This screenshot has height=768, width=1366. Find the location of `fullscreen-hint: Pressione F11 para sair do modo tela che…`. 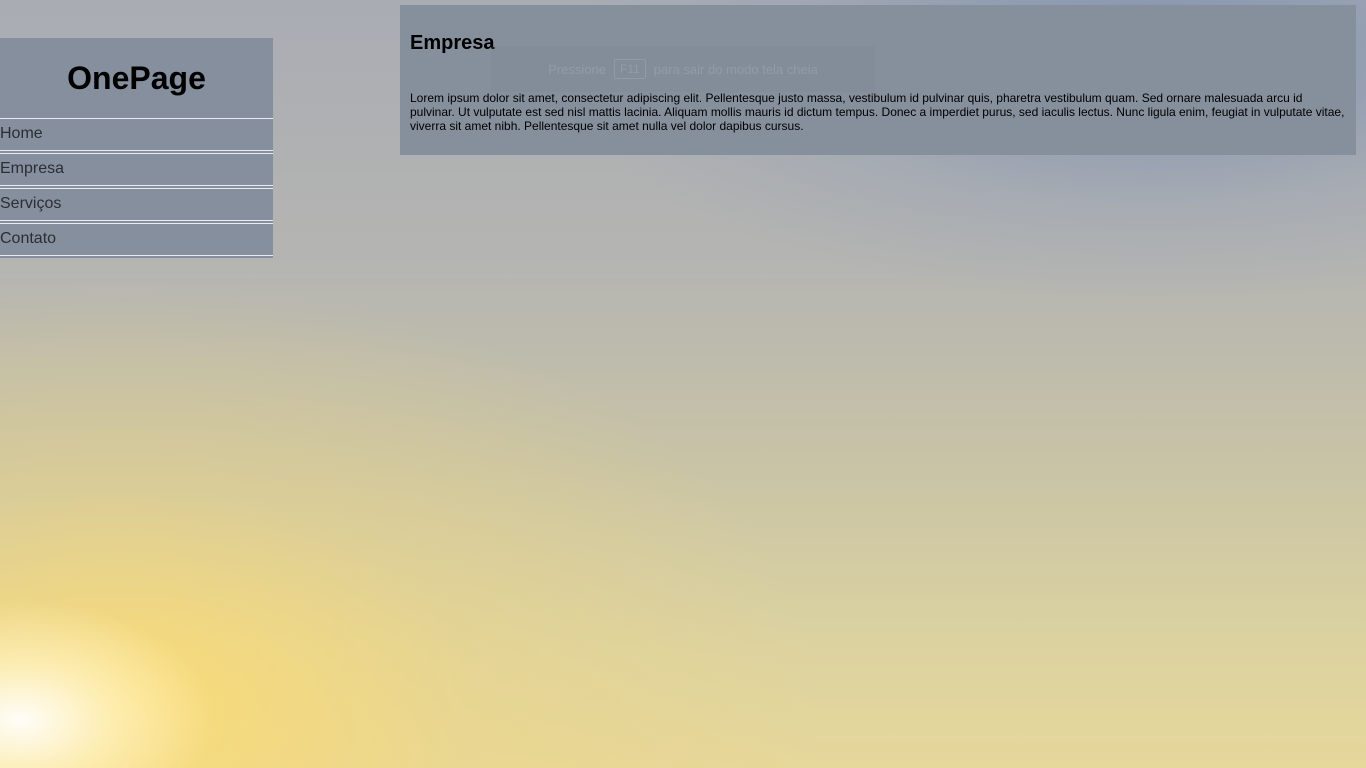

fullscreen-hint: Pressione F11 para sair do modo tela che… is located at coordinates (683, 69).